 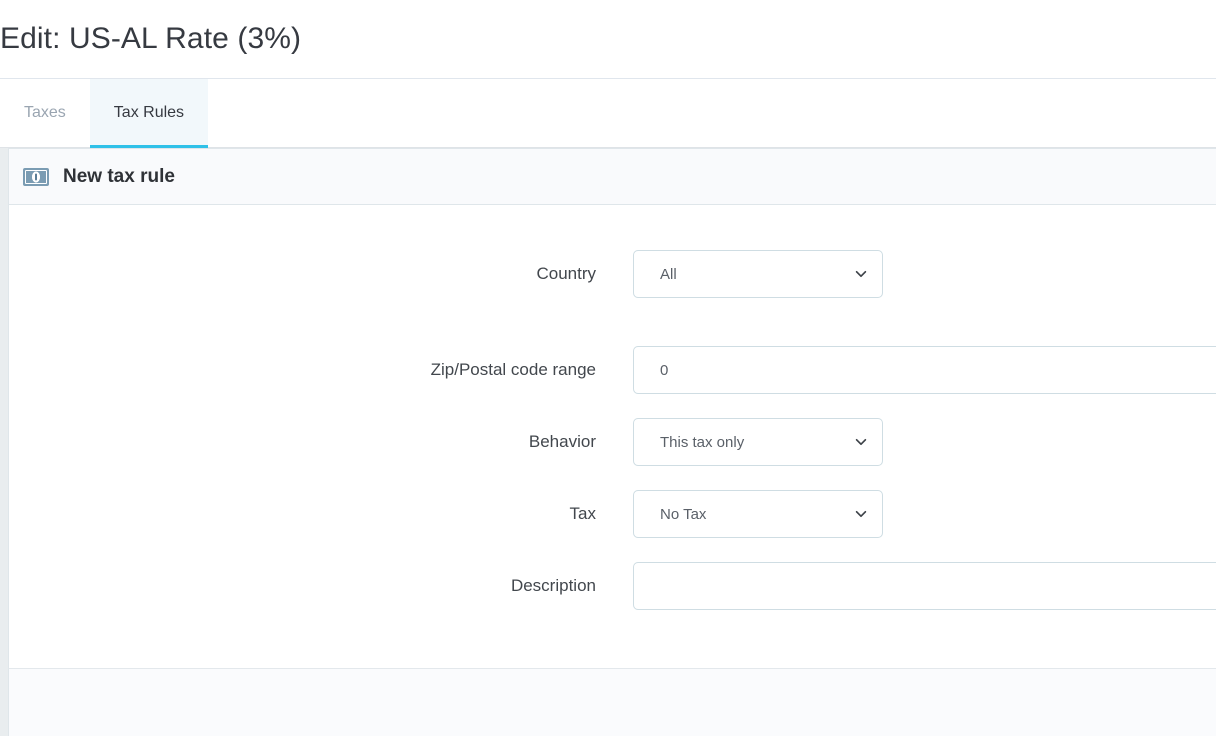 I want to click on behavior-select: This tax only, so click(x=758, y=442).